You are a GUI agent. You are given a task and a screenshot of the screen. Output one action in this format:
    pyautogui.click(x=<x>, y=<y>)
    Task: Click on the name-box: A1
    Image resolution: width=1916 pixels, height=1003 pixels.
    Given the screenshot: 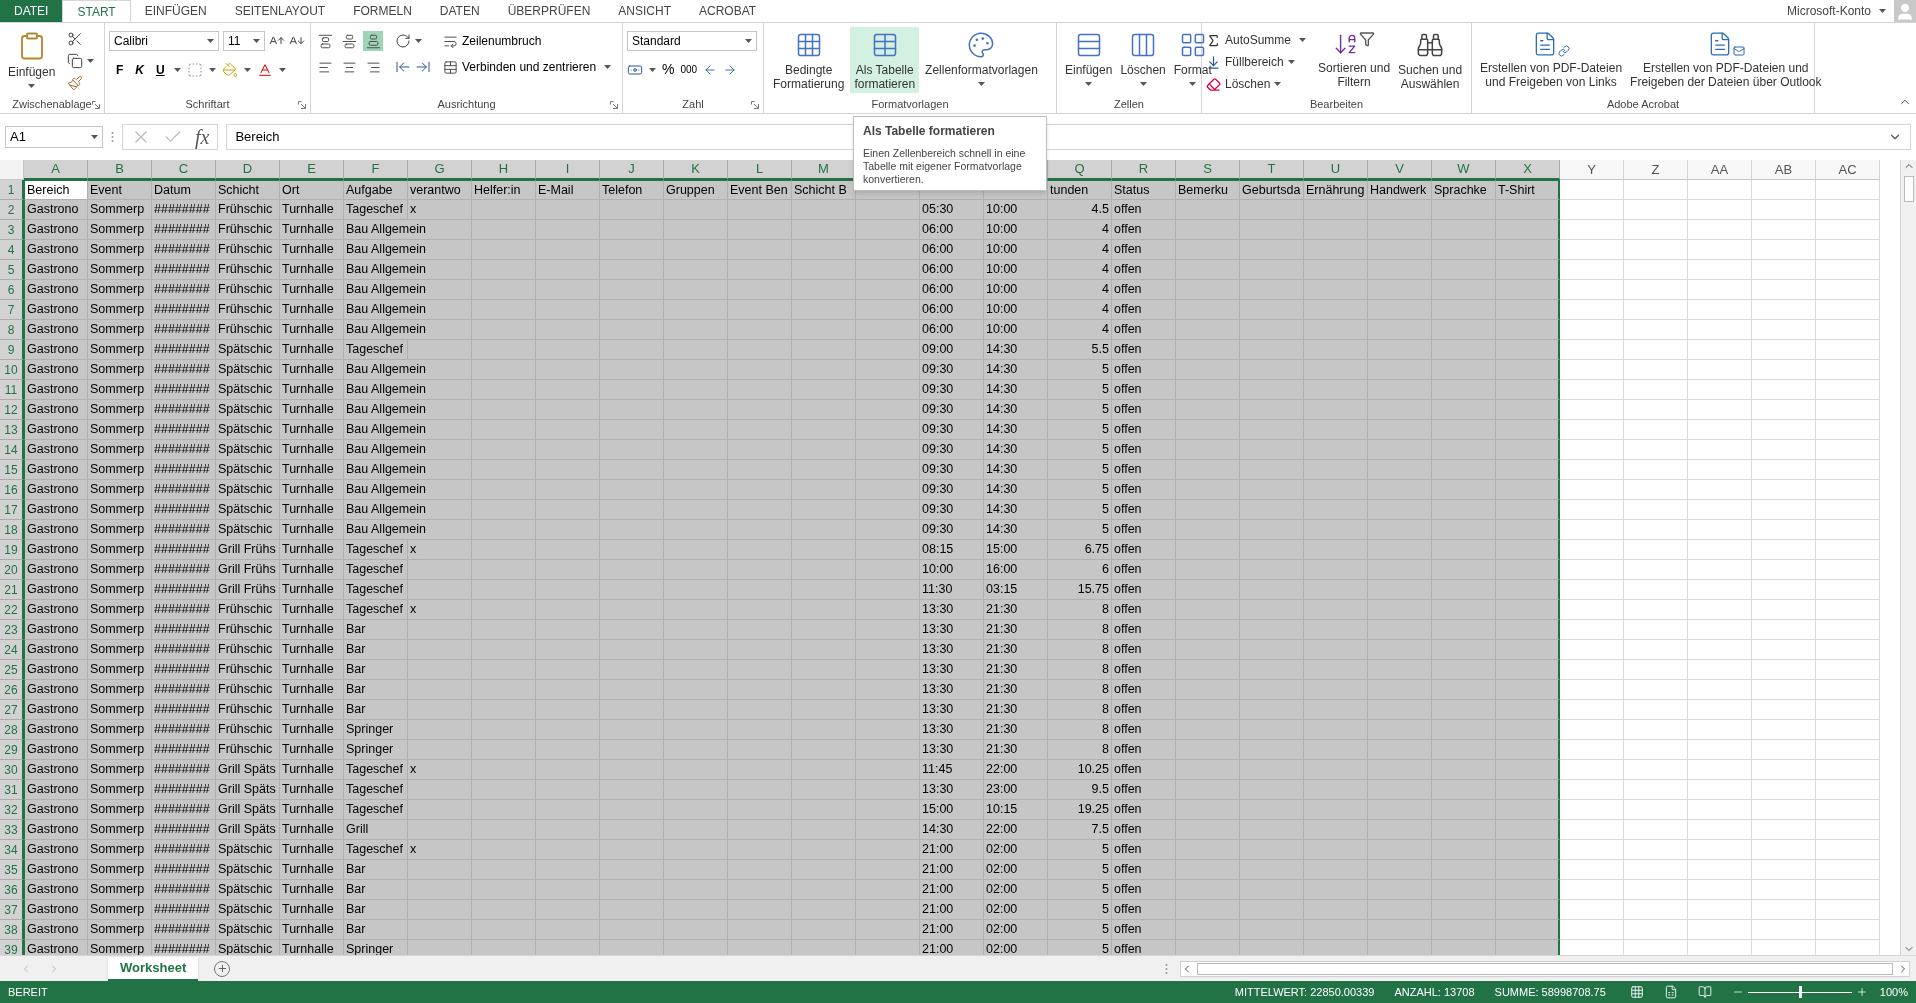 What is the action you would take?
    pyautogui.click(x=54, y=137)
    